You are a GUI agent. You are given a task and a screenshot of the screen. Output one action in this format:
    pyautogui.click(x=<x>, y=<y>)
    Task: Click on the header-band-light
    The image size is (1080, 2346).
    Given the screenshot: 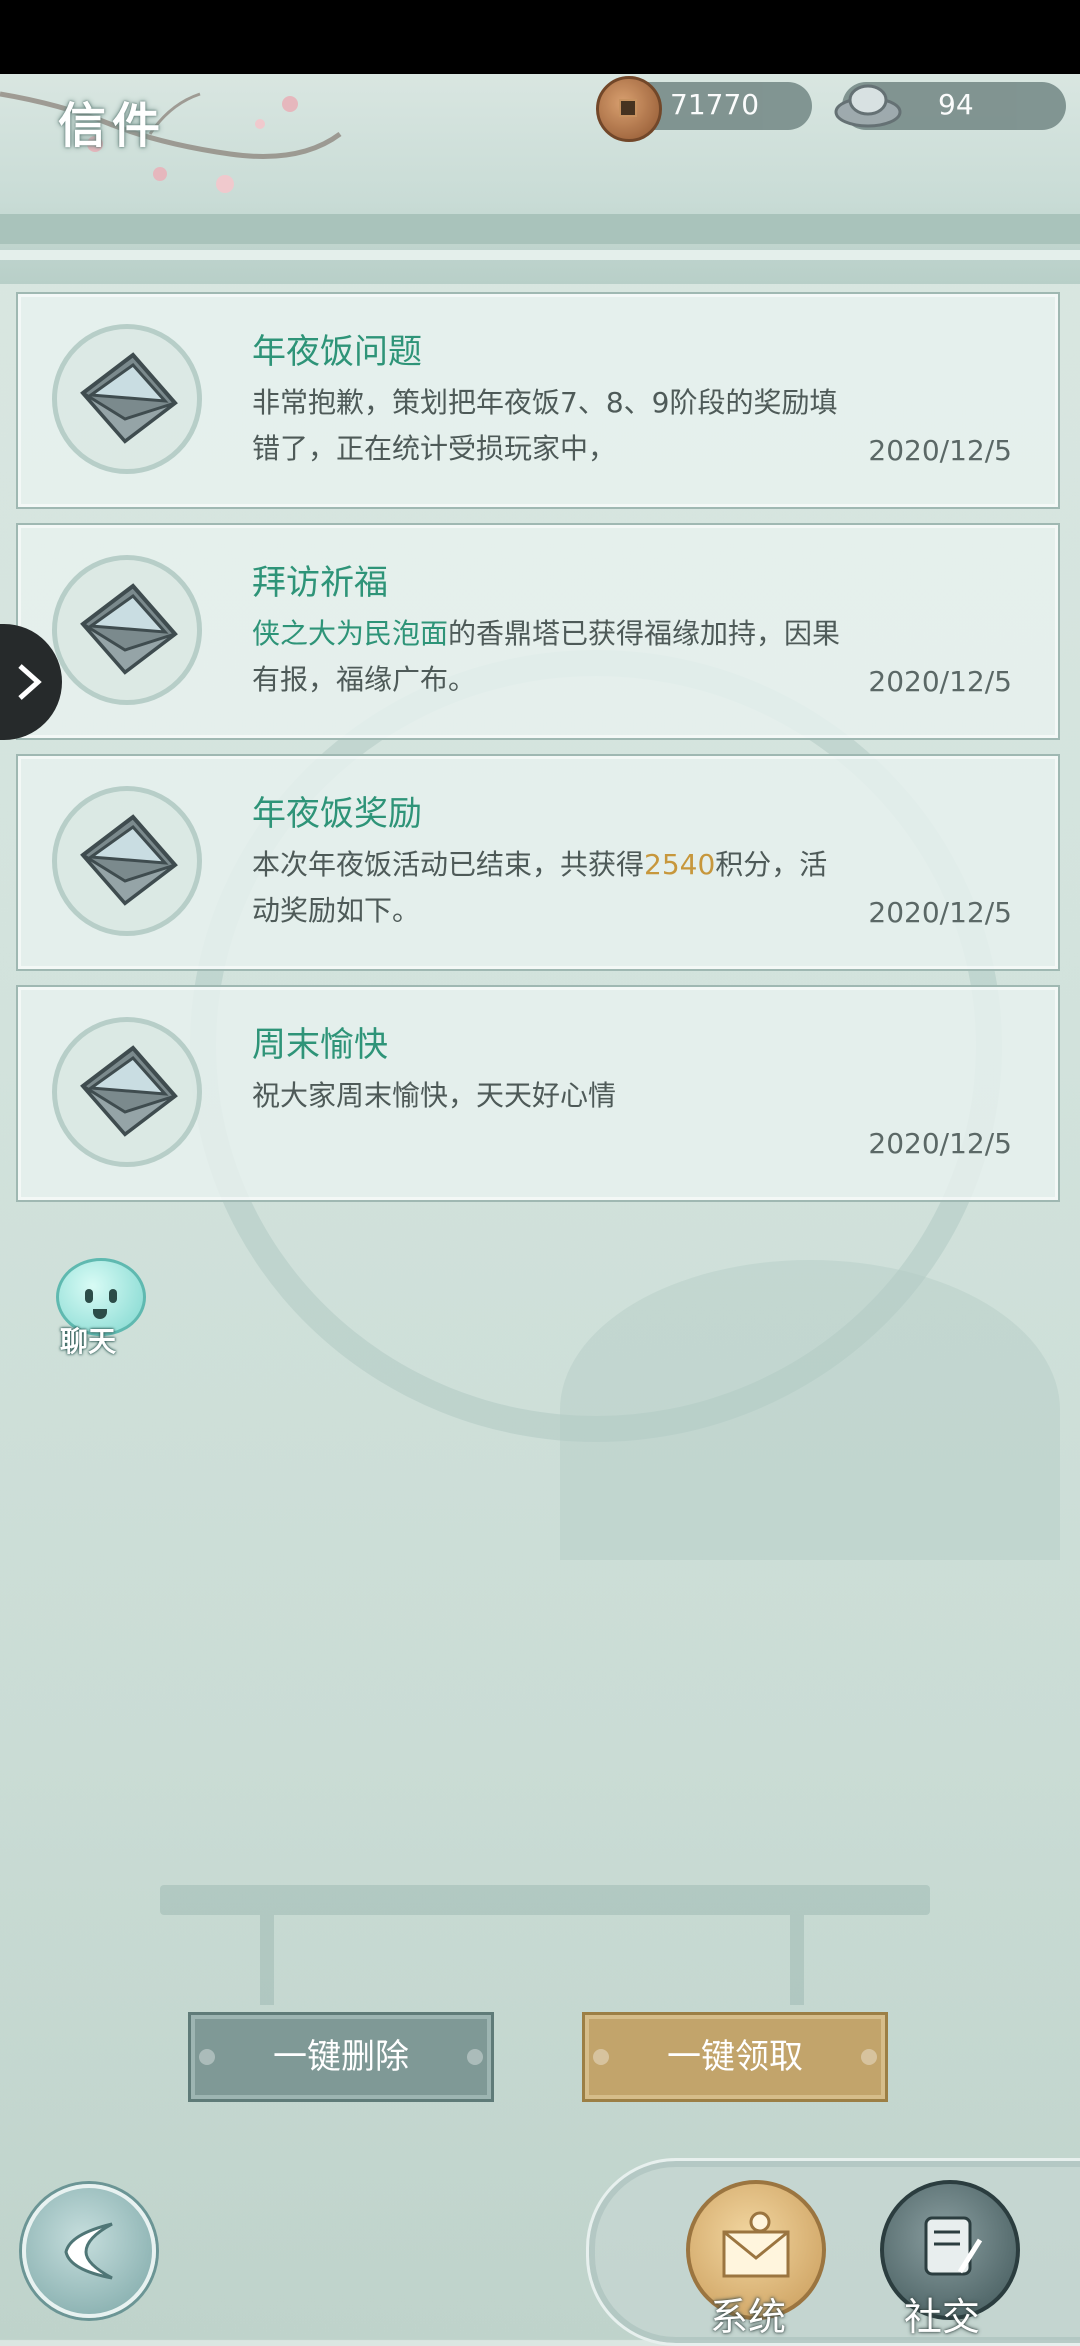 What is the action you would take?
    pyautogui.click(x=540, y=255)
    